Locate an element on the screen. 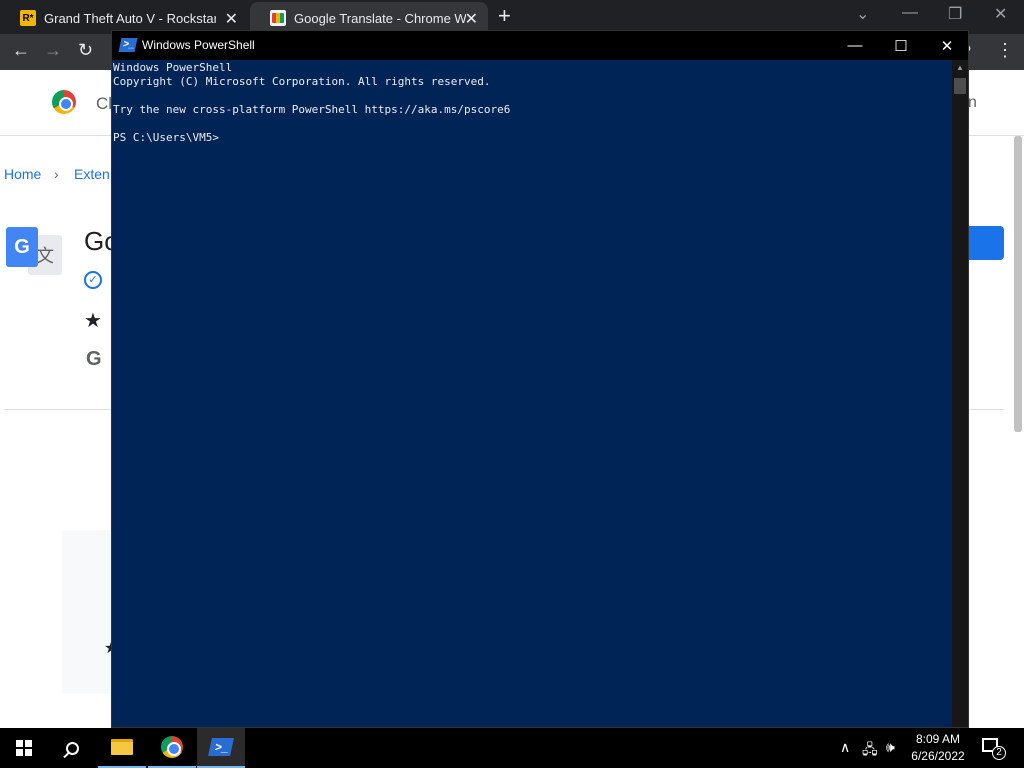  action-center-button: 2 is located at coordinates (993, 748).